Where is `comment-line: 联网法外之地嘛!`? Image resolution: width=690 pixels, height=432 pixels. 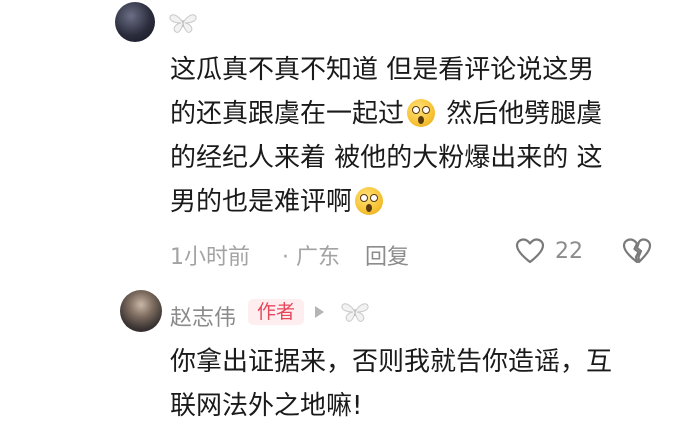 comment-line: 联网法外之地嘛! is located at coordinates (266, 406).